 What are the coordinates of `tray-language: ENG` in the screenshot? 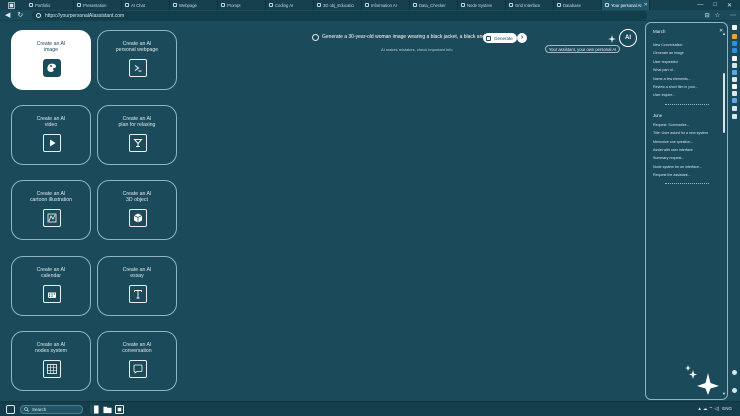 It's located at (727, 409).